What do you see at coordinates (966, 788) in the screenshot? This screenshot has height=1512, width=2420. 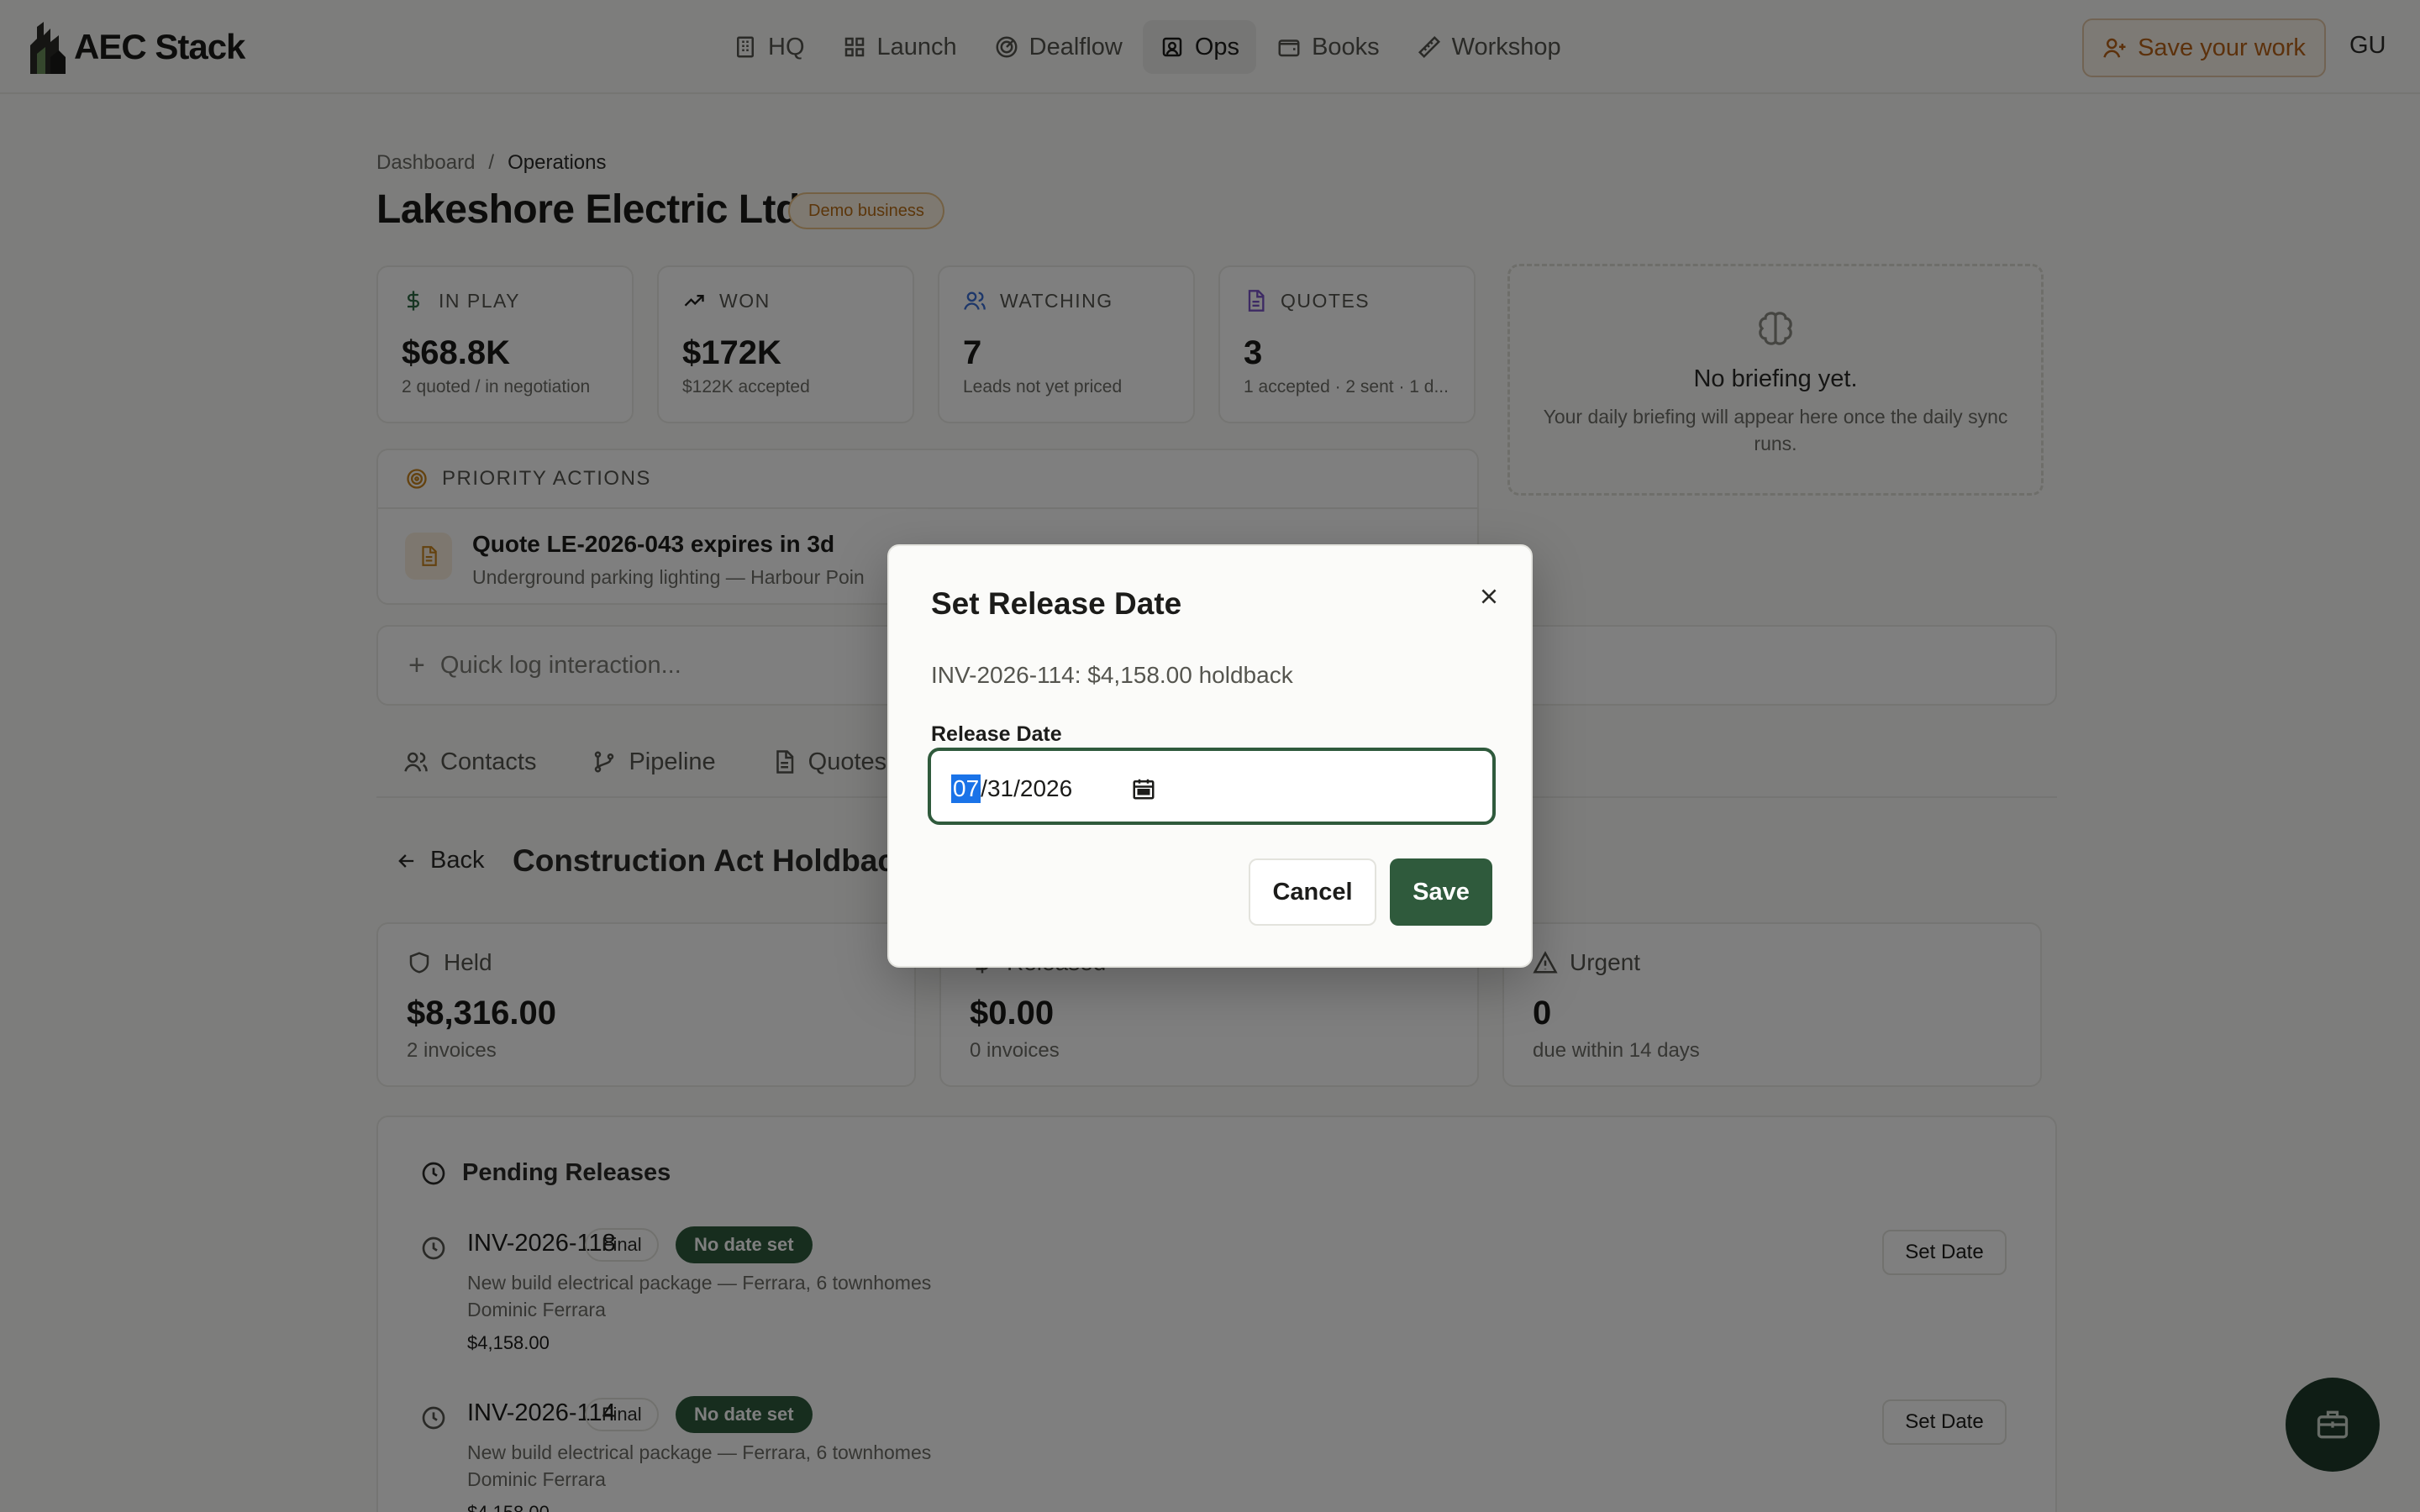 I see `date-month-segment: 07` at bounding box center [966, 788].